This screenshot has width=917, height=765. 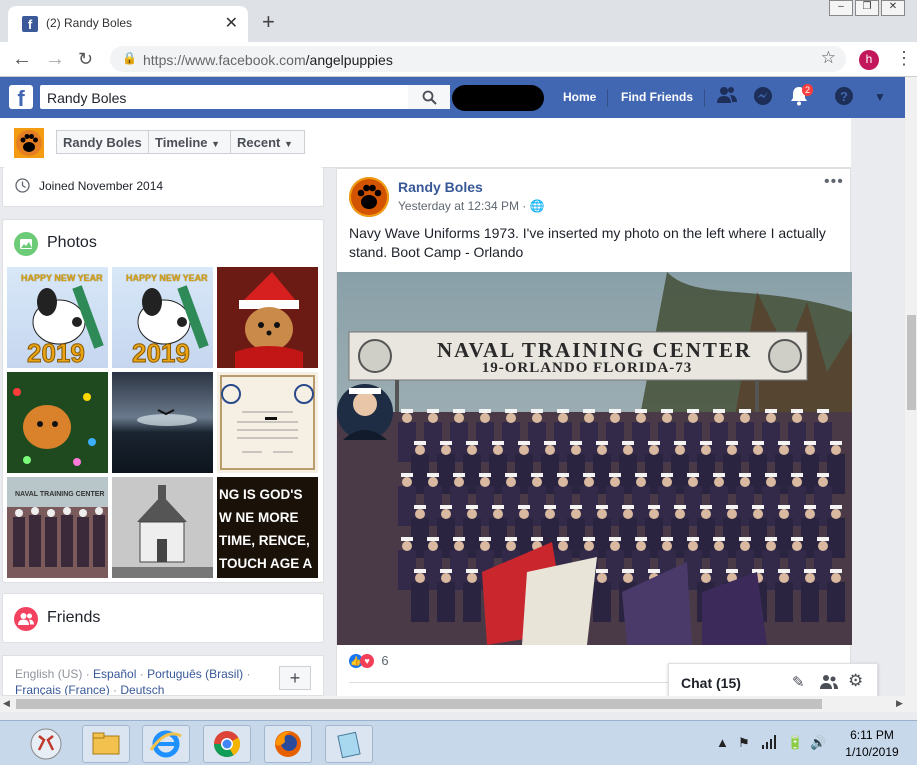 I want to click on nav-home: Home, so click(x=579, y=97).